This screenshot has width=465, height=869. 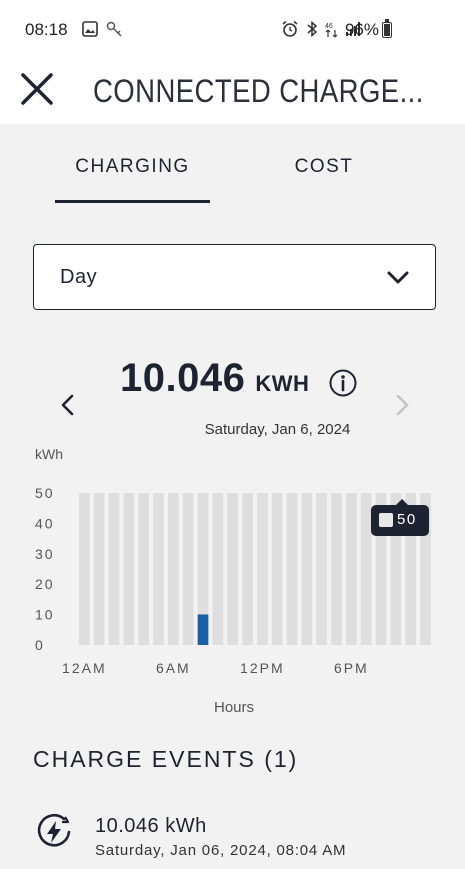 I want to click on charge-events-title: CHARGE EVENTS (1), so click(x=166, y=759).